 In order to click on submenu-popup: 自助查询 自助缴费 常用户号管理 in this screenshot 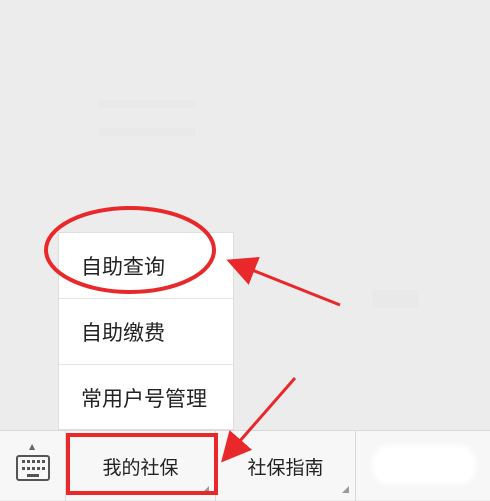, I will do `click(146, 331)`.